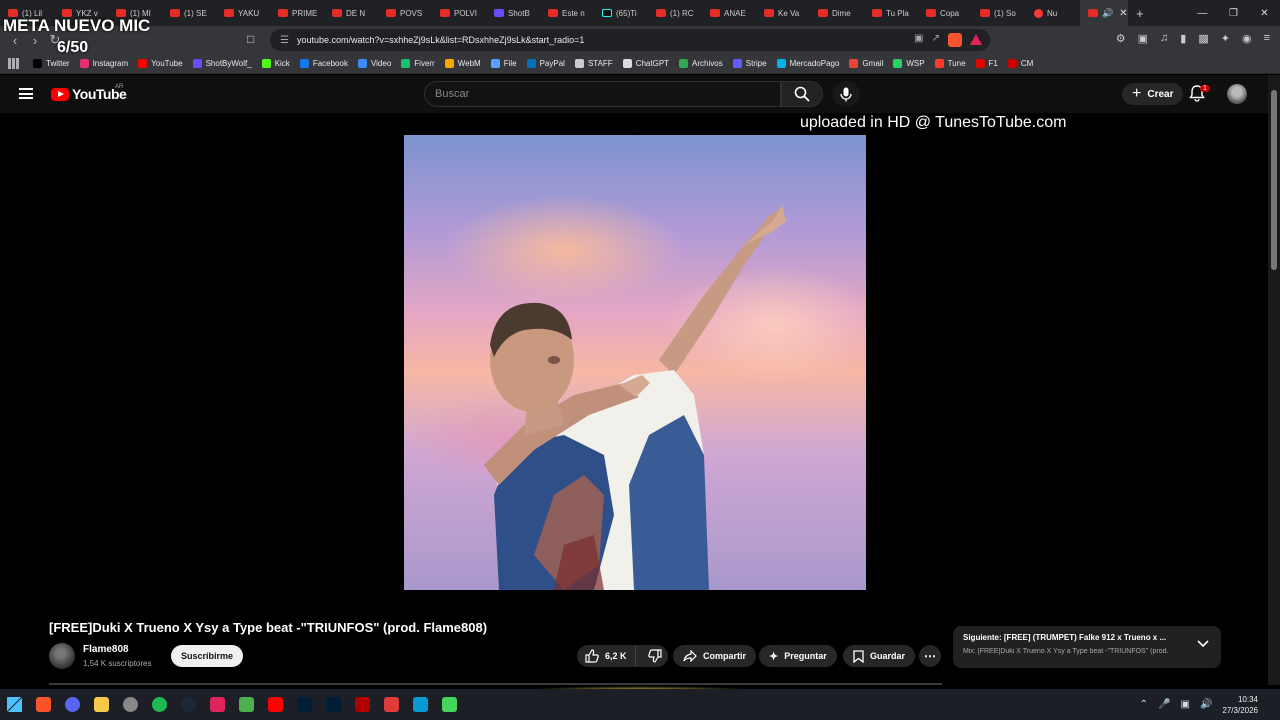 Image resolution: width=1280 pixels, height=720 pixels. Describe the element at coordinates (798, 656) in the screenshot. I see `ask-button: ✦ Preguntar` at that location.